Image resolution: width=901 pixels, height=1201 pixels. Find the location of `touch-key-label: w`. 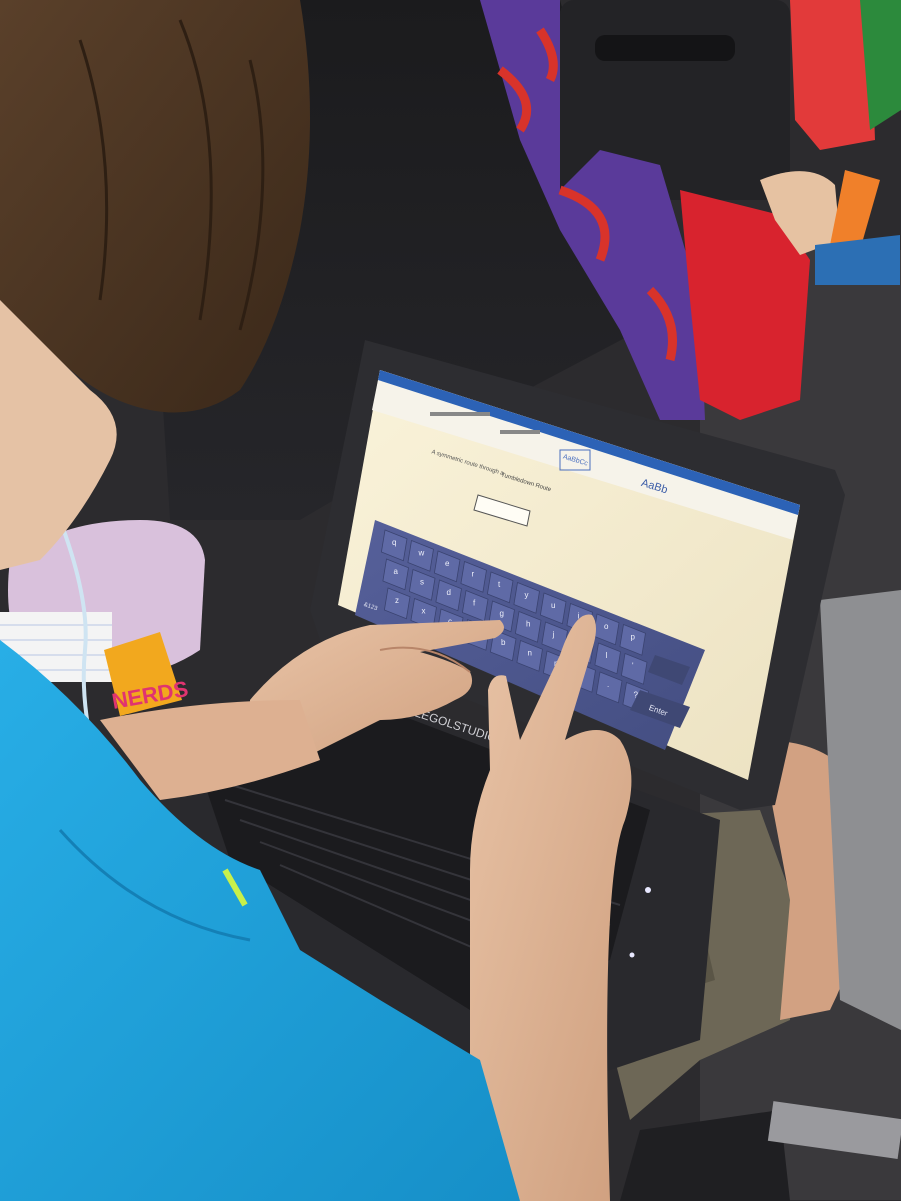

touch-key-label: w is located at coordinates (421, 553).